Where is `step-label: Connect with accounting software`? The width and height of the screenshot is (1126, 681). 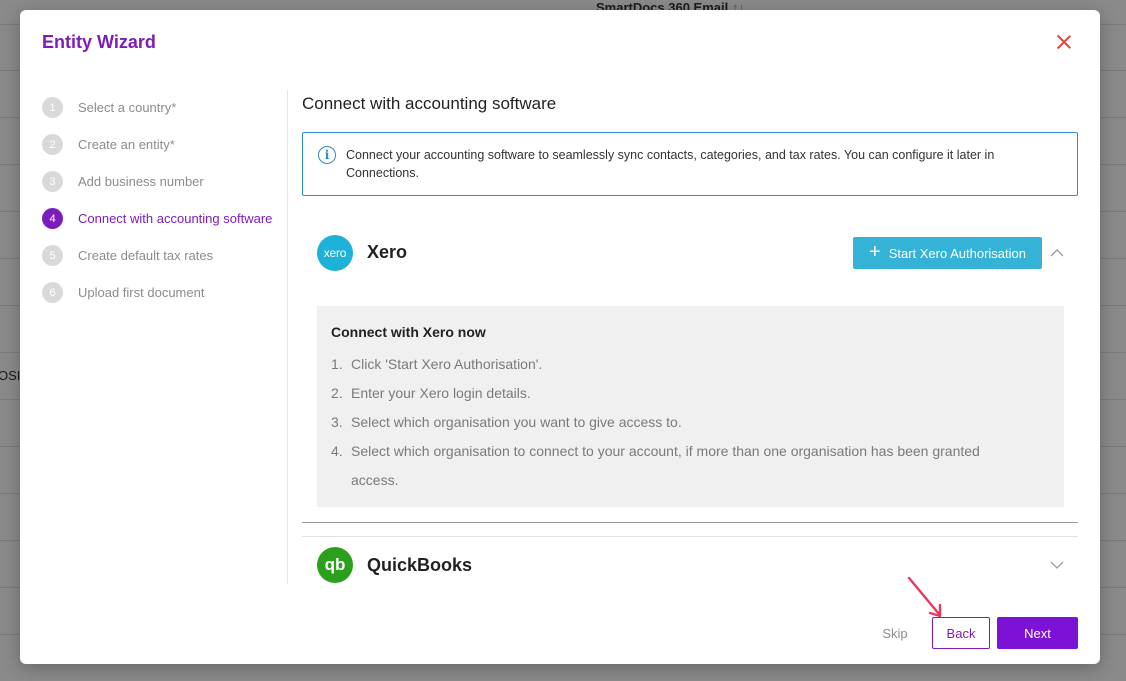
step-label: Connect with accounting software is located at coordinates (175, 218).